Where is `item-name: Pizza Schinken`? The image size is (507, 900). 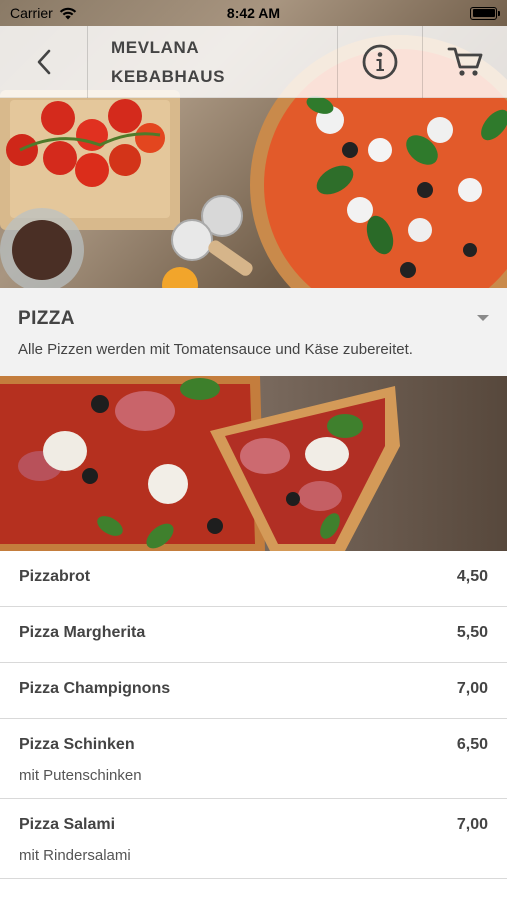
item-name: Pizza Schinken is located at coordinates (77, 744).